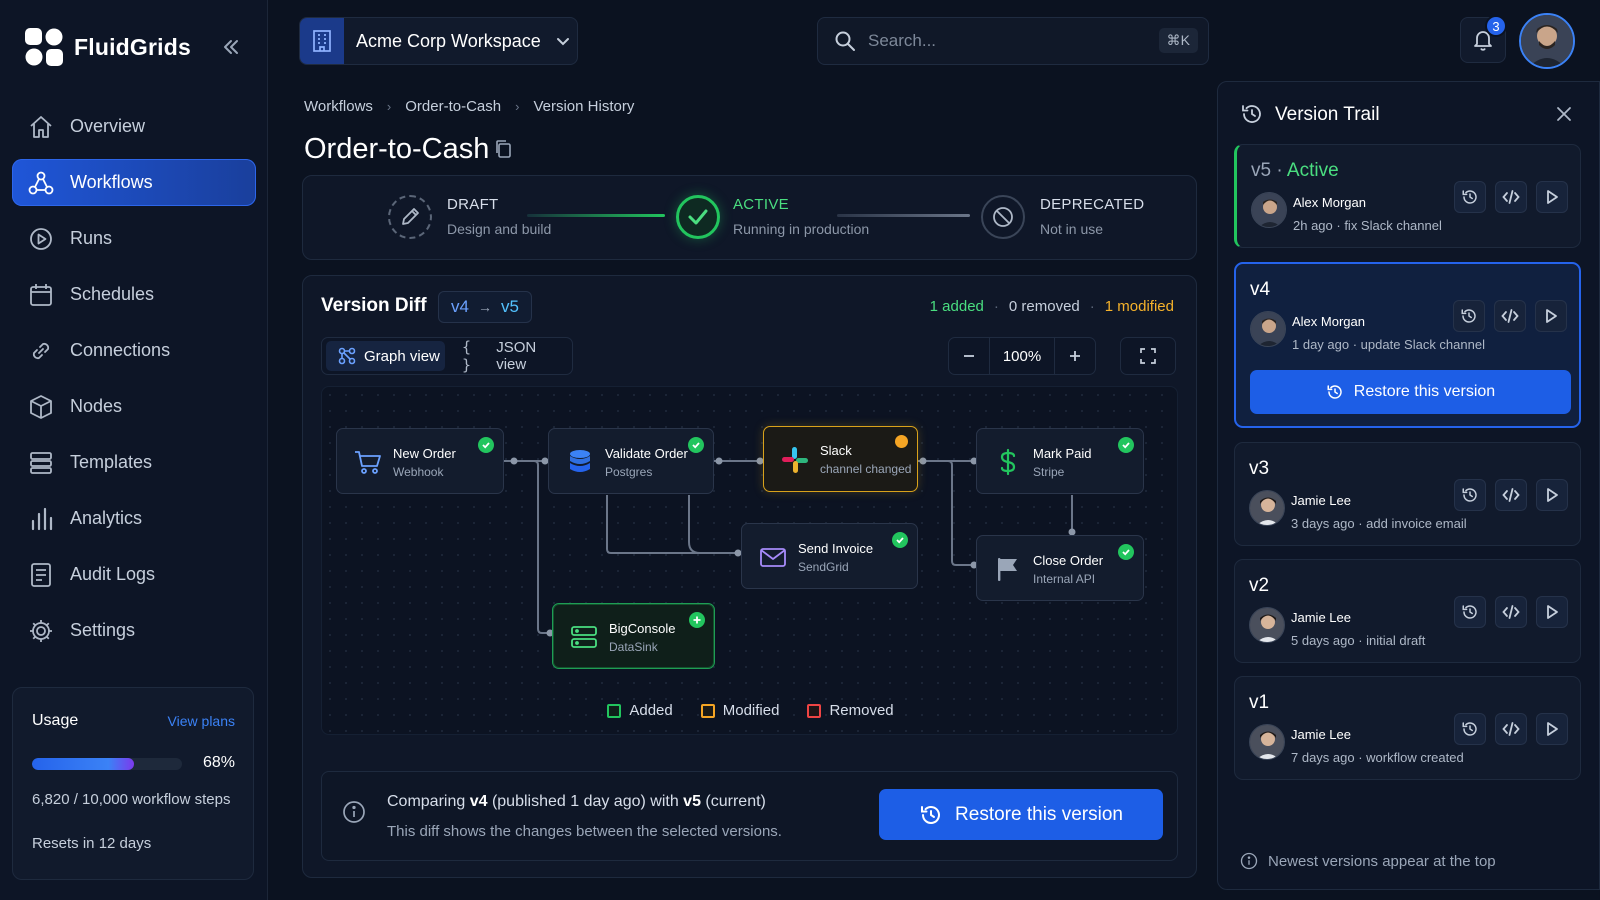  I want to click on collapse-sidebar-icon, so click(231, 47).